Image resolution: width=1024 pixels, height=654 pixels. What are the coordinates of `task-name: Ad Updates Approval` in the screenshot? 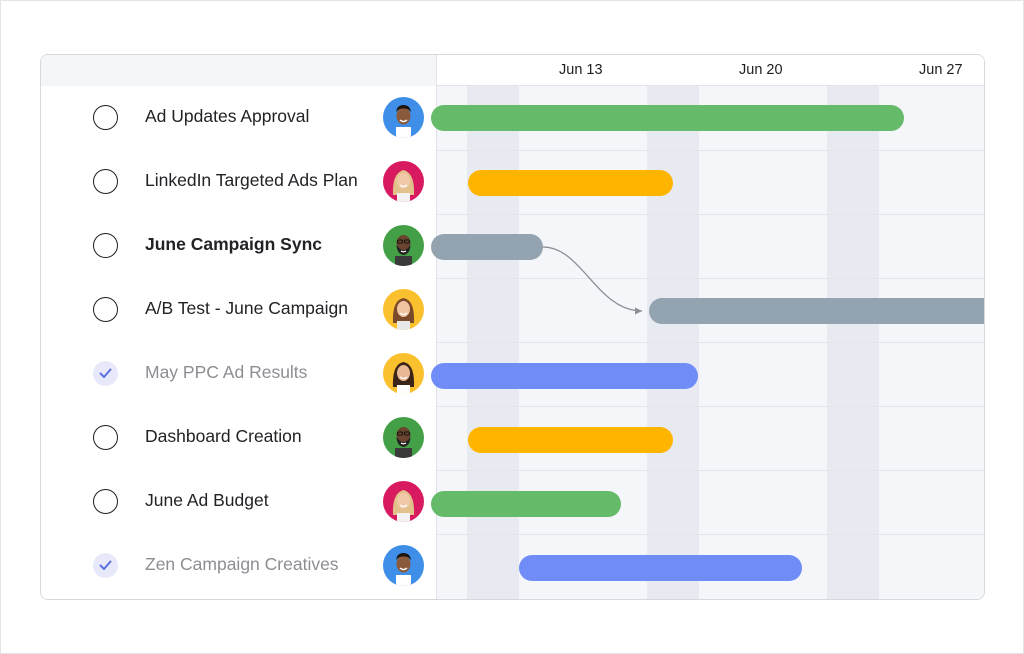 It's located at (227, 116).